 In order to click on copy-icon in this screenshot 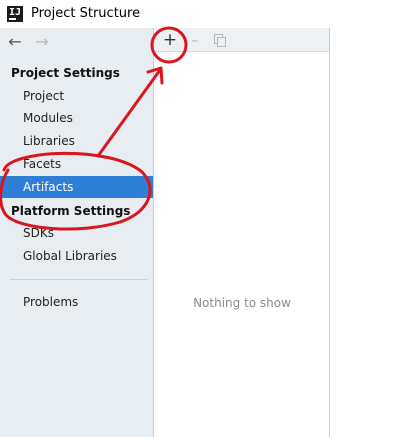, I will do `click(220, 40)`.